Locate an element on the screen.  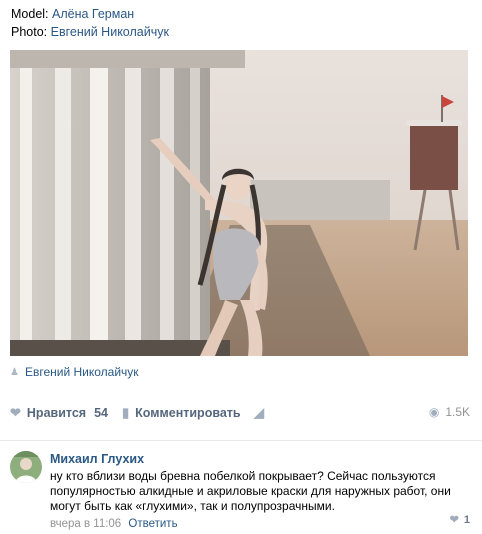
share-button: ◢ is located at coordinates (259, 413).